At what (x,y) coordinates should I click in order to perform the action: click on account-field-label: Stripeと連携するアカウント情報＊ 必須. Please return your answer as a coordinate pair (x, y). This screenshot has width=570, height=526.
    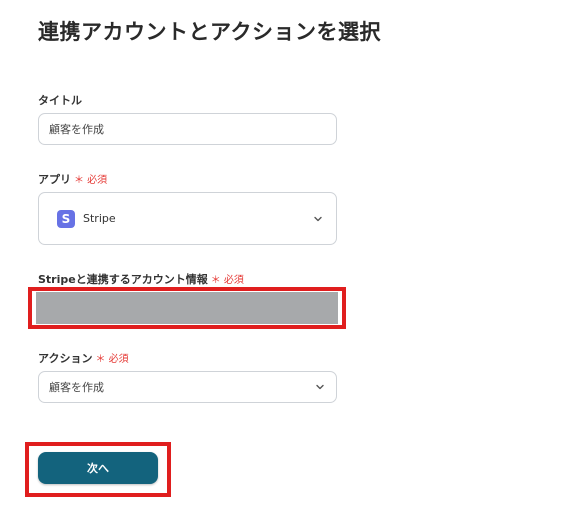
    Looking at the image, I should click on (141, 279).